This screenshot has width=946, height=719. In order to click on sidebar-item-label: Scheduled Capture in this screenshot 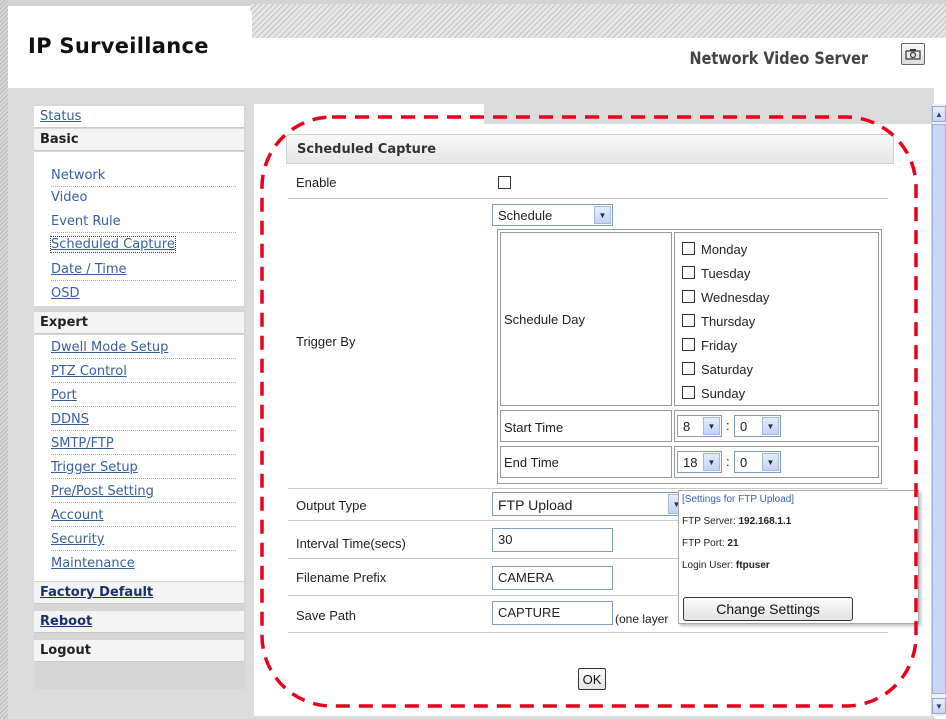, I will do `click(113, 244)`.